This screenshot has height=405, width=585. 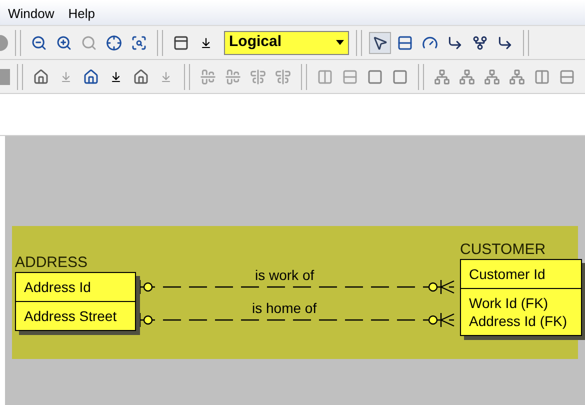 What do you see at coordinates (507, 274) in the screenshot?
I see `key-attribute: Customer Id` at bounding box center [507, 274].